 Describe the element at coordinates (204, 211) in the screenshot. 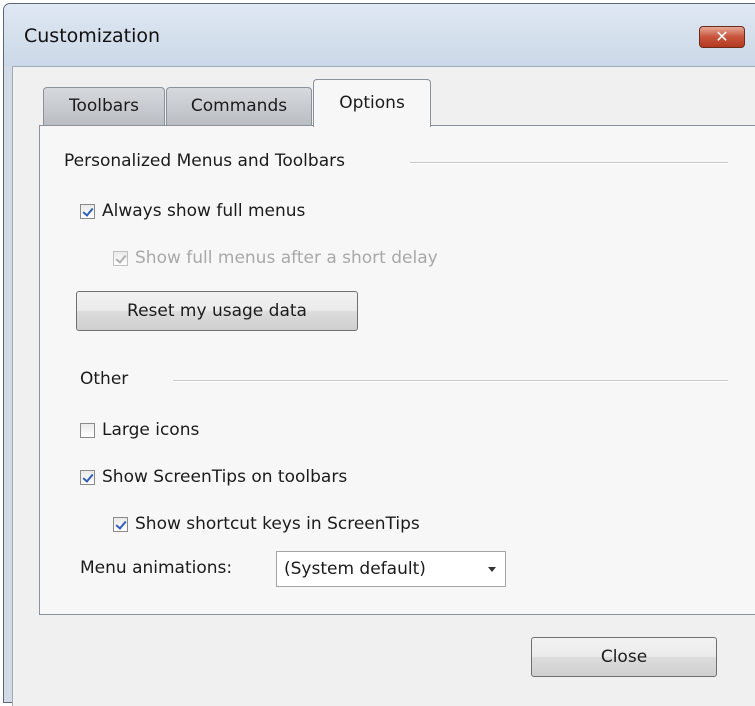

I see `always-show-full-menus-label: Always show full menus` at that location.